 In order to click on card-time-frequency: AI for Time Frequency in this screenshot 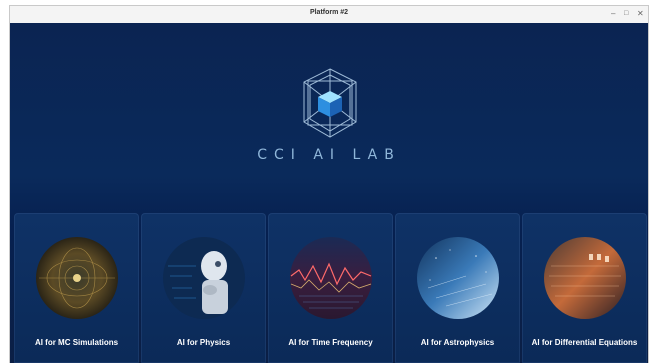, I will do `click(330, 288)`.